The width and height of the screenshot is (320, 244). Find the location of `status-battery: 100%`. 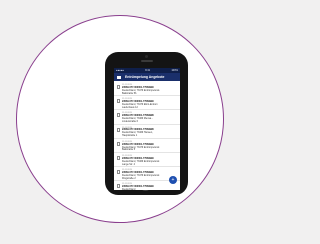

status-battery: 100% is located at coordinates (174, 70).